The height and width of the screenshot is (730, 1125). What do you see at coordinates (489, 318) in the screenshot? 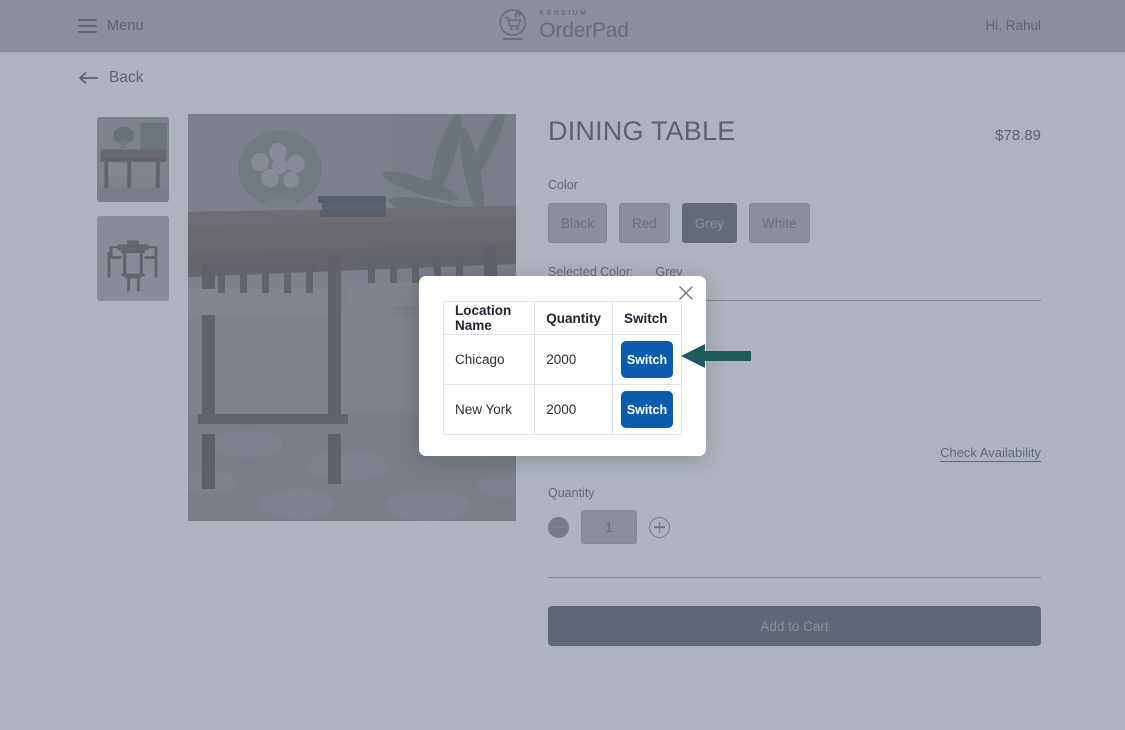
I see `column-header-location: Location Name` at bounding box center [489, 318].